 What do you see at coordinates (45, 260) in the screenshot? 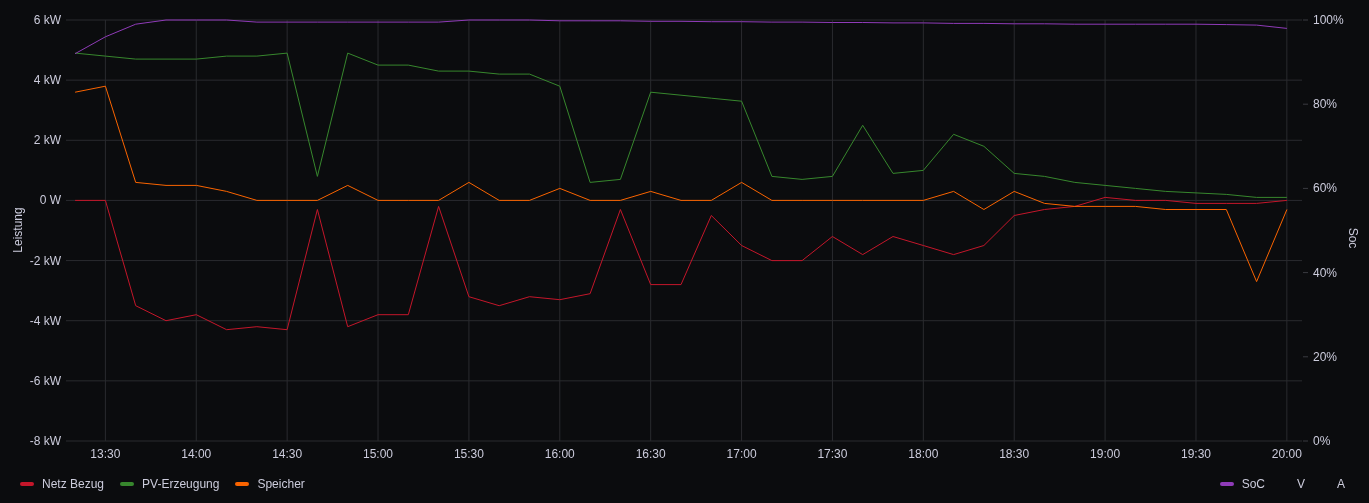
I see `y-tick-label: -2 kW` at bounding box center [45, 260].